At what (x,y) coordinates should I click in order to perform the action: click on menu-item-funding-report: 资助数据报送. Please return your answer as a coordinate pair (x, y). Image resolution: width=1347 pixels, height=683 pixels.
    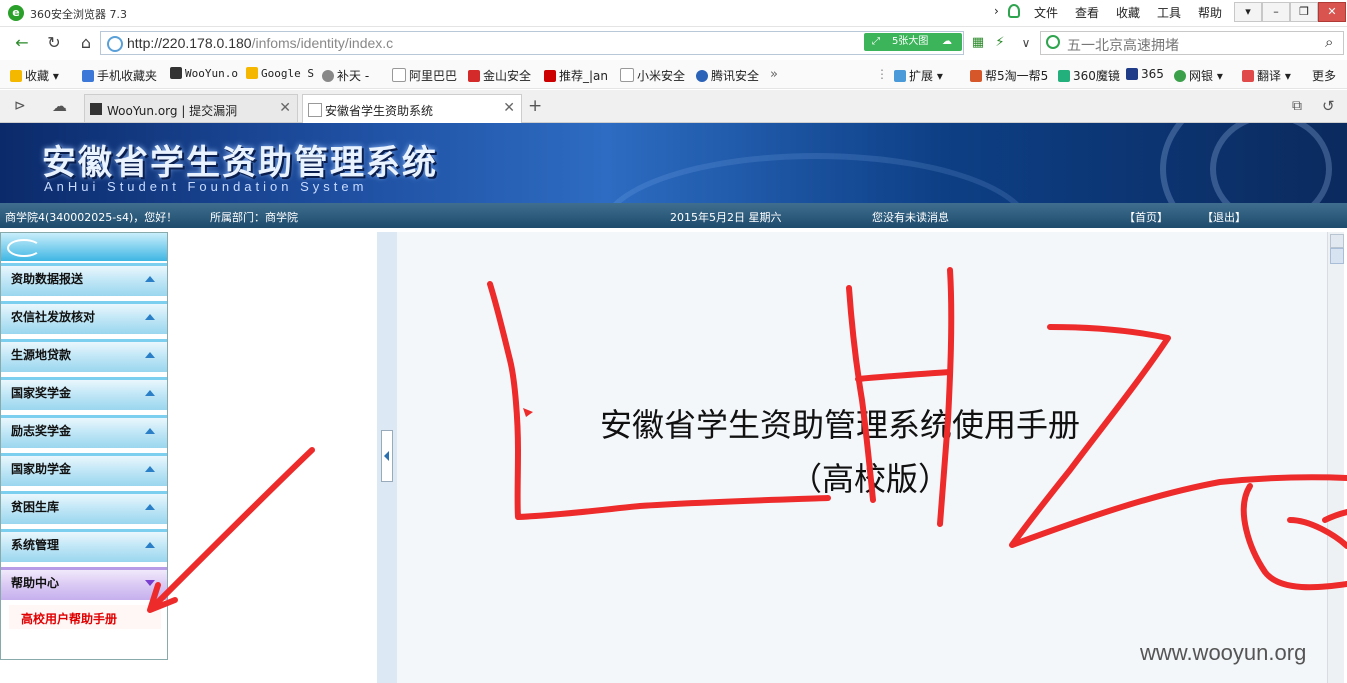
    Looking at the image, I should click on (84, 279).